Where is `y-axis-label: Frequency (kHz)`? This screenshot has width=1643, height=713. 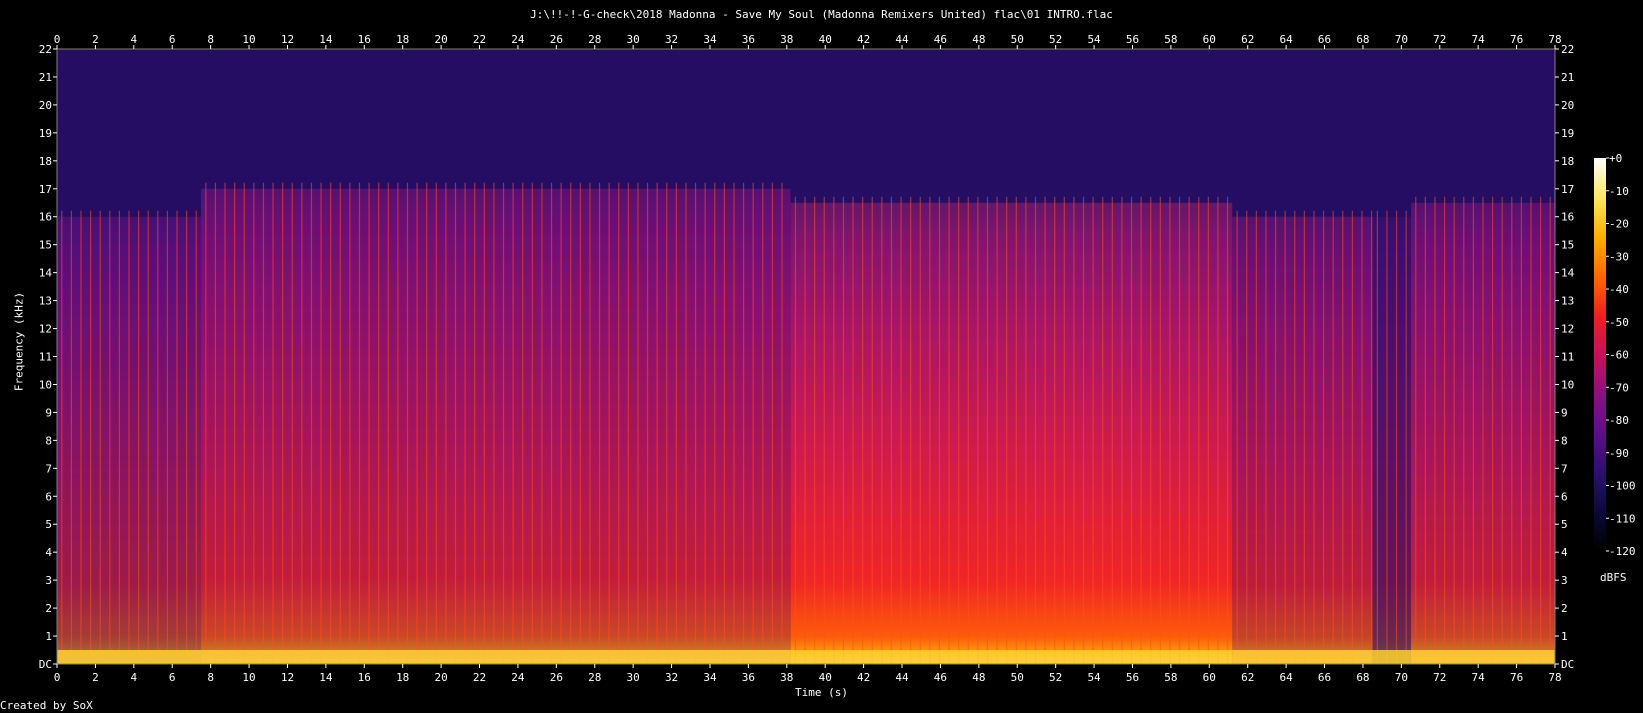 y-axis-label: Frequency (kHz) is located at coordinates (19, 341).